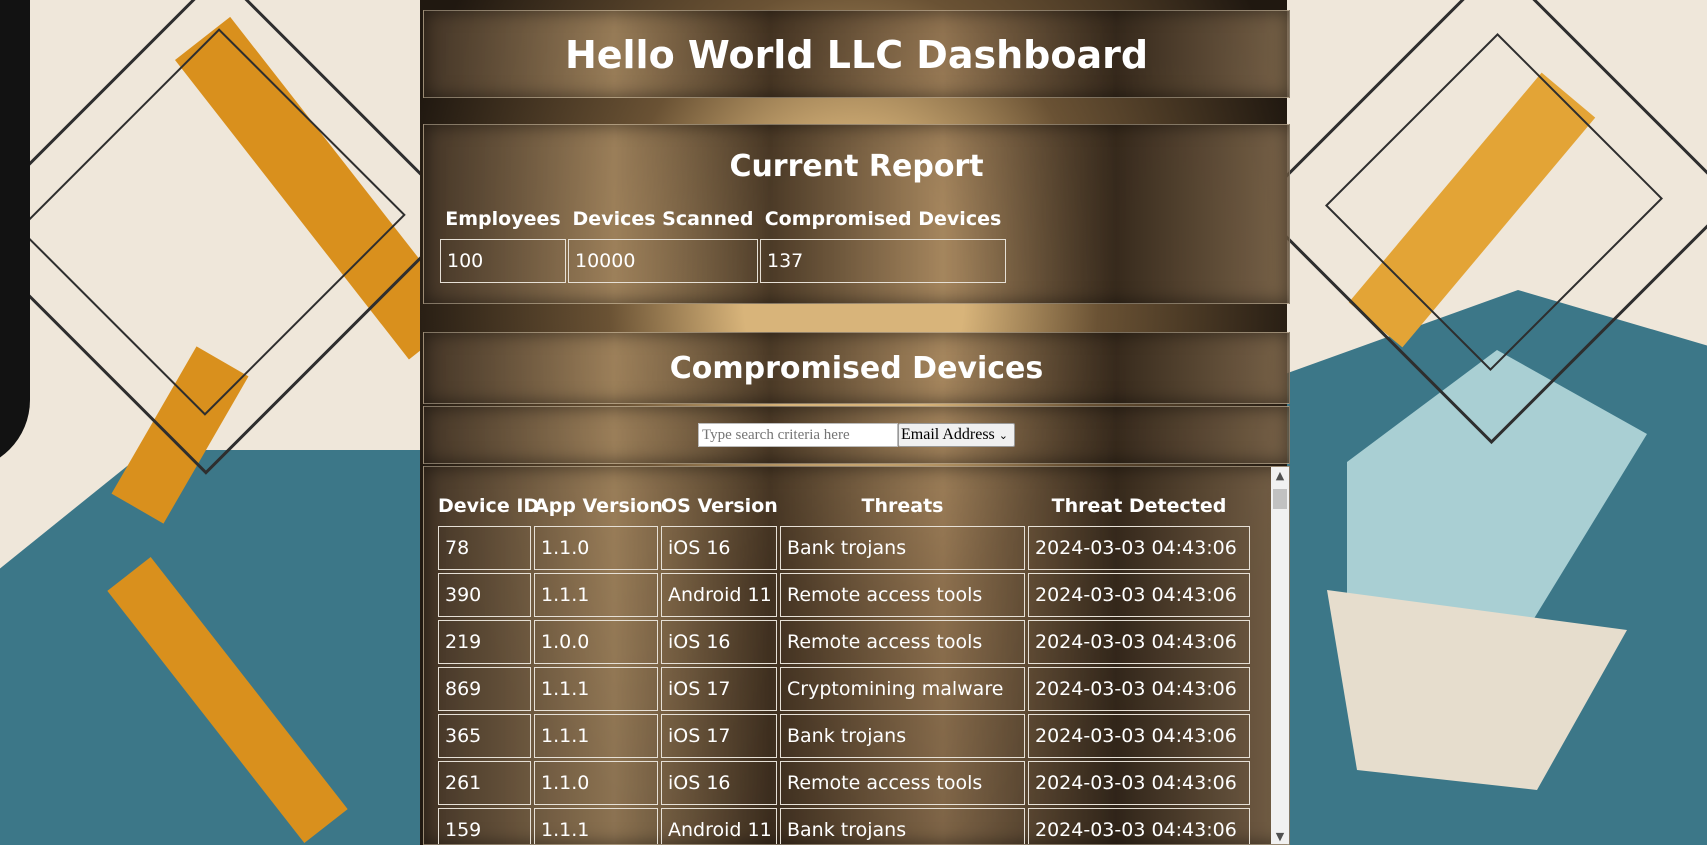  What do you see at coordinates (503, 261) in the screenshot?
I see `employees-value: 100` at bounding box center [503, 261].